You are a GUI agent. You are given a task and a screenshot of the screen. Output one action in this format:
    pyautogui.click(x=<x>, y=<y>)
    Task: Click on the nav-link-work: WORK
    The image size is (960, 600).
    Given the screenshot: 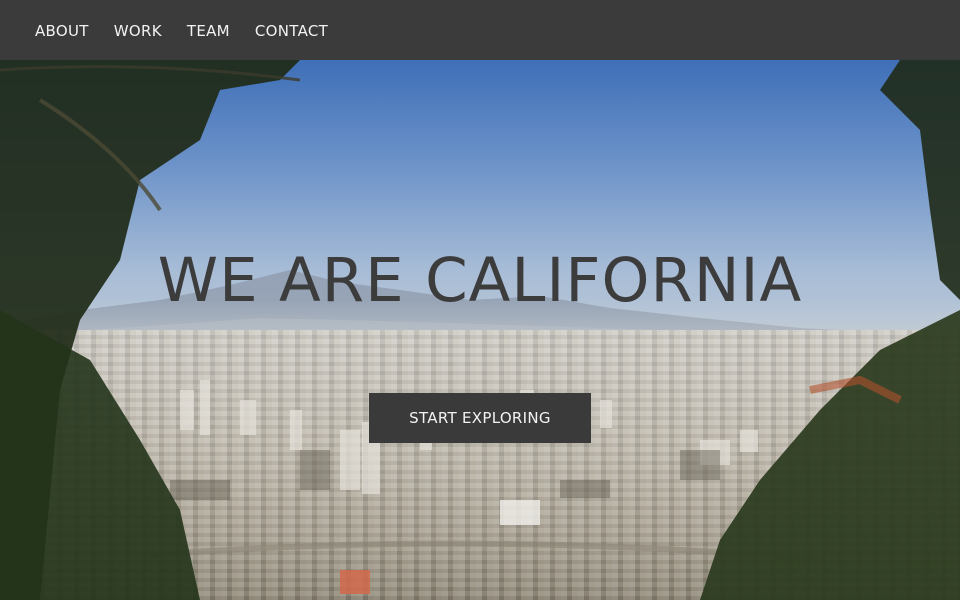 What is the action you would take?
    pyautogui.click(x=138, y=31)
    